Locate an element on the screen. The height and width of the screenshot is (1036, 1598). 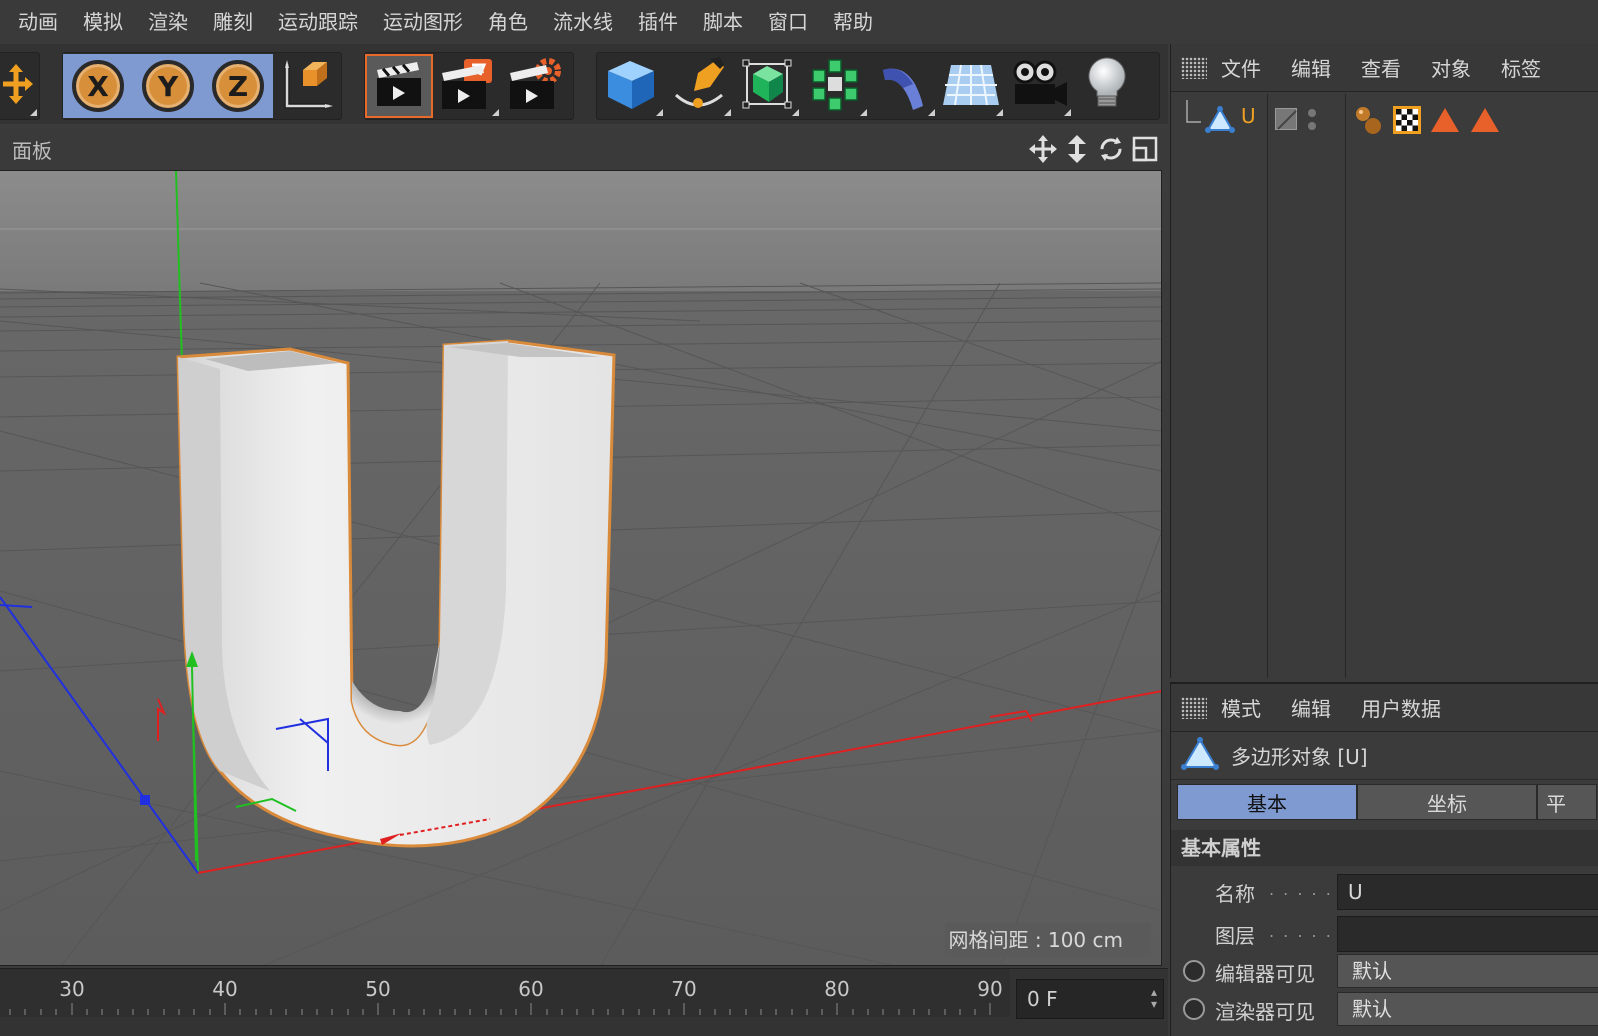
cloner-button is located at coordinates (835, 86).